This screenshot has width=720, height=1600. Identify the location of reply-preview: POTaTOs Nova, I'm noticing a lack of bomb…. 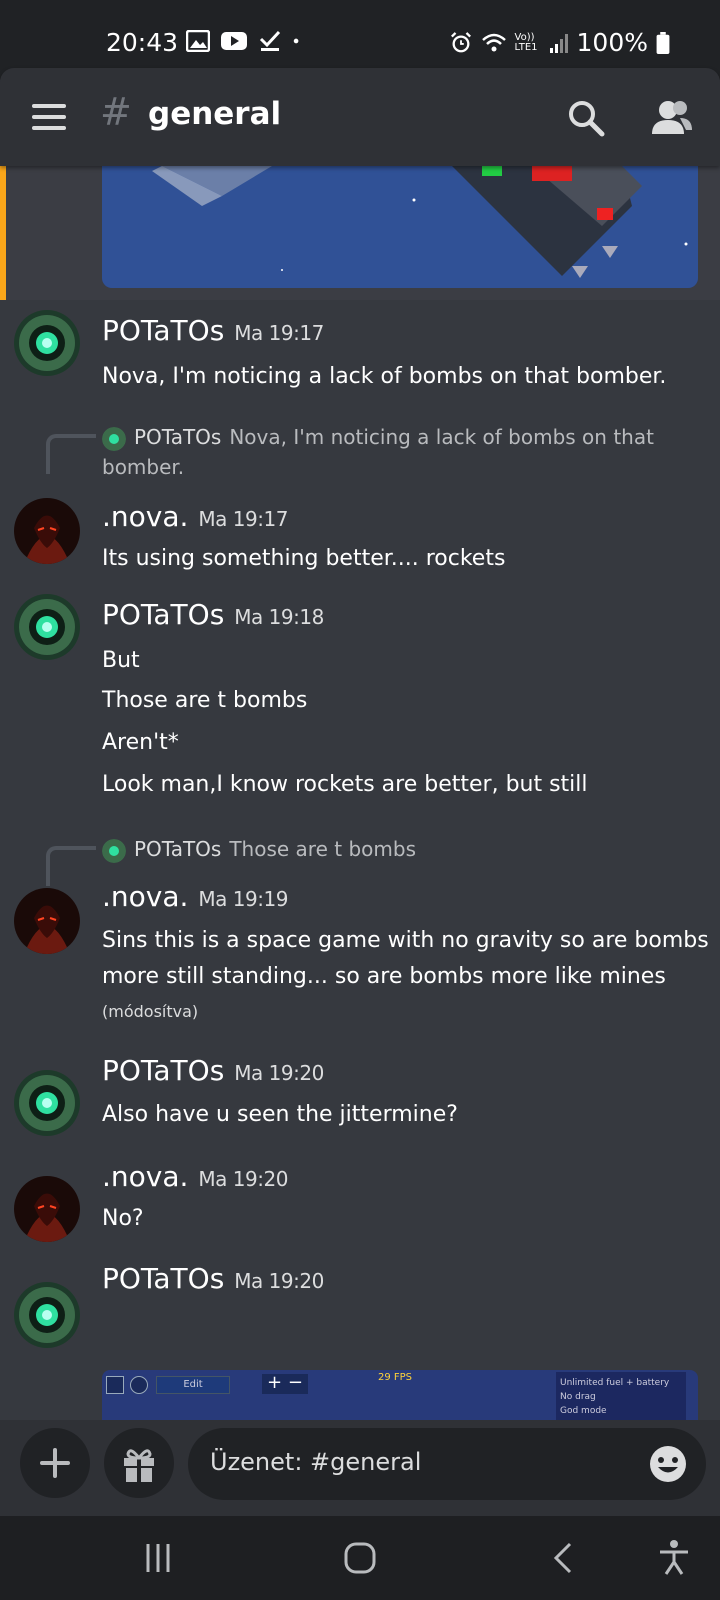
(382, 452).